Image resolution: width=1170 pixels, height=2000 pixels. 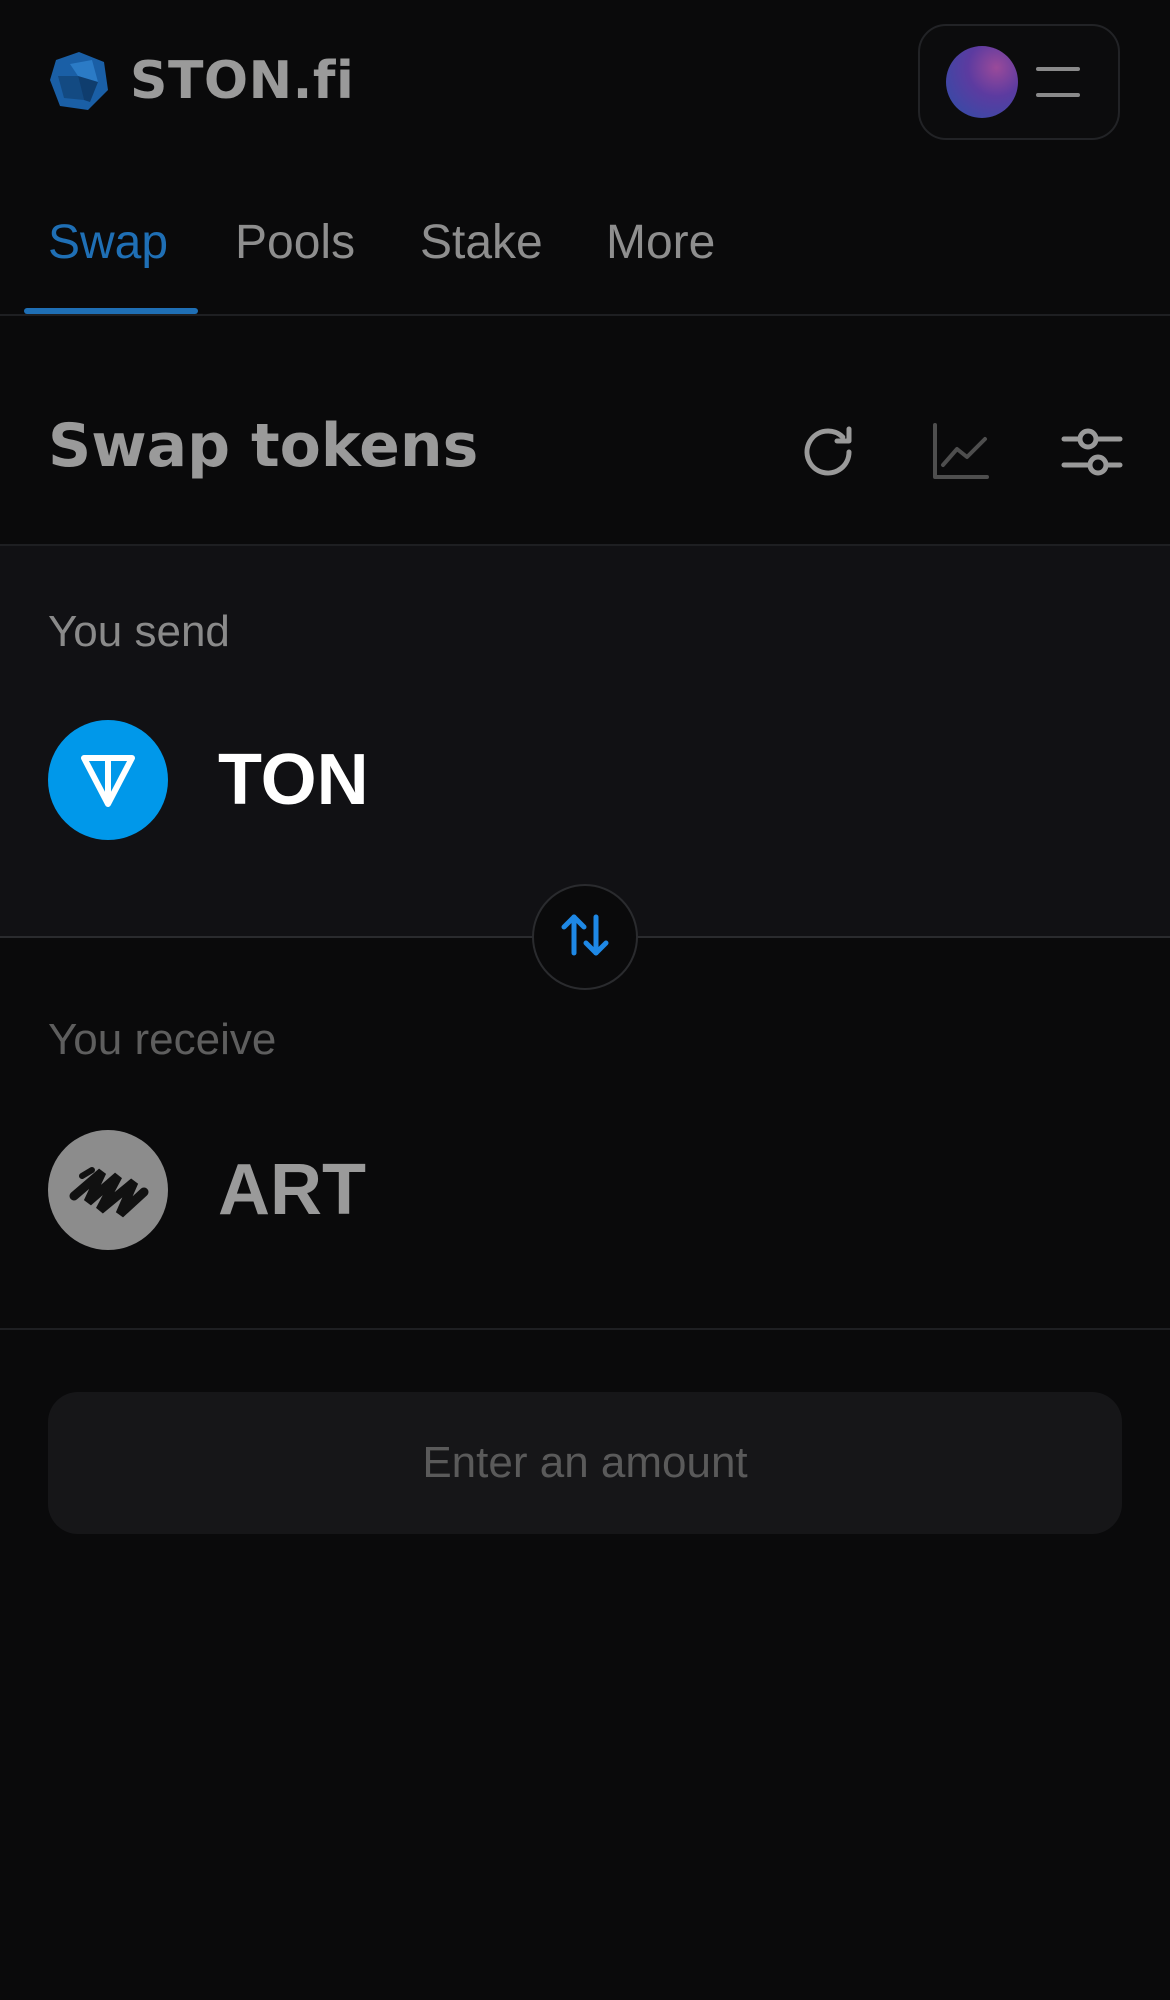 I want to click on ton-icon, so click(x=108, y=780).